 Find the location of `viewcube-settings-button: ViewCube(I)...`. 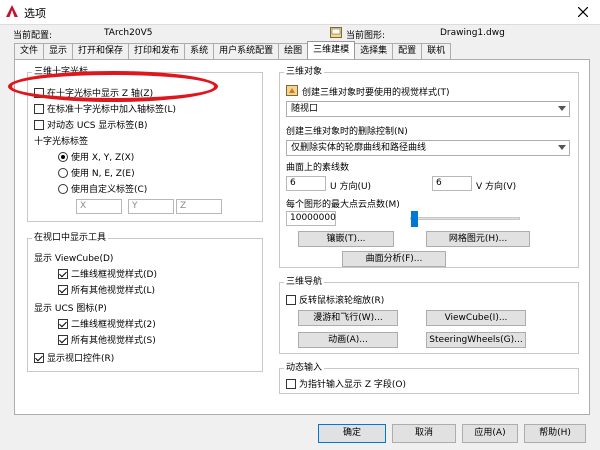

viewcube-settings-button: ViewCube(I)... is located at coordinates (476, 318).